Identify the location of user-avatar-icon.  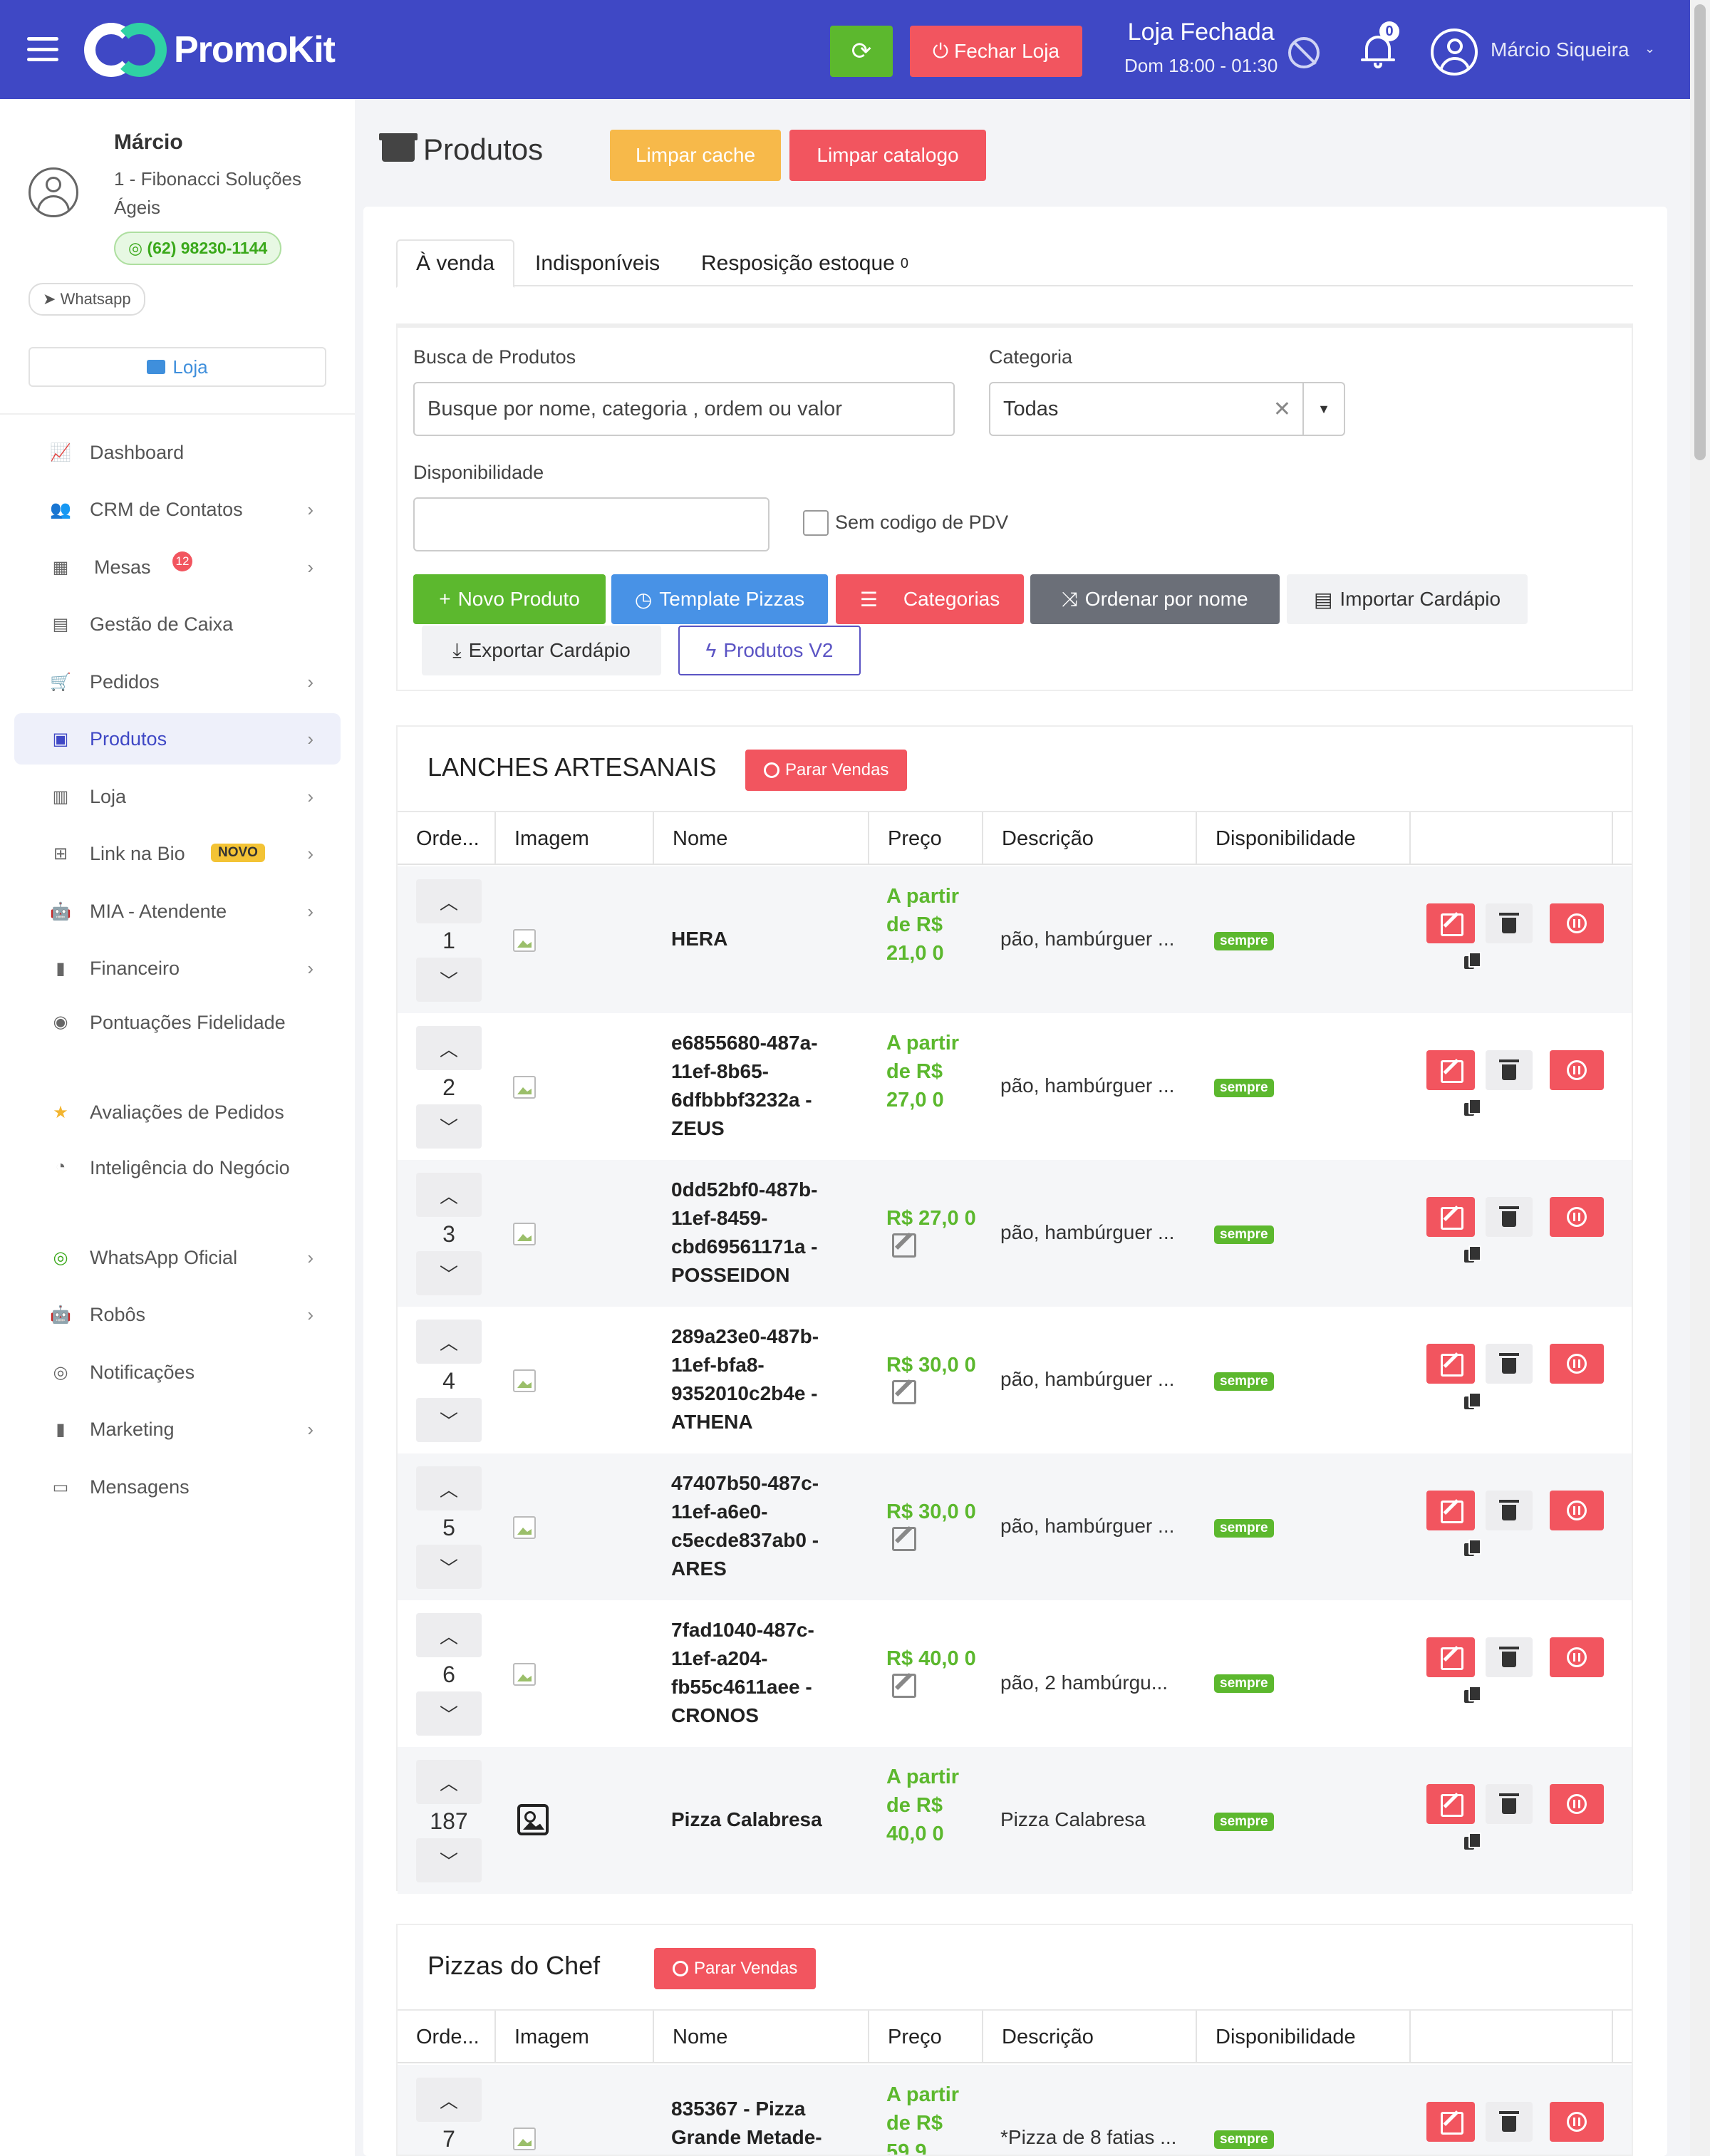
(1454, 52).